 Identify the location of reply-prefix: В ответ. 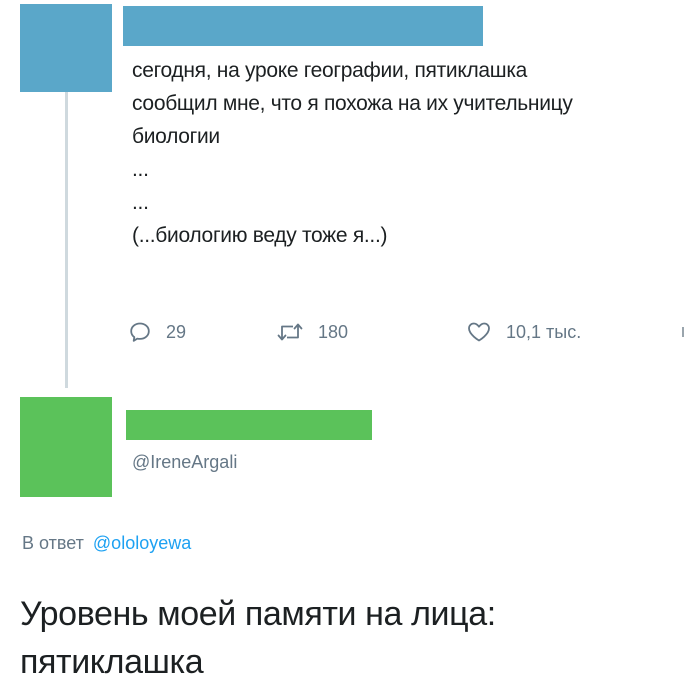
(53, 543).